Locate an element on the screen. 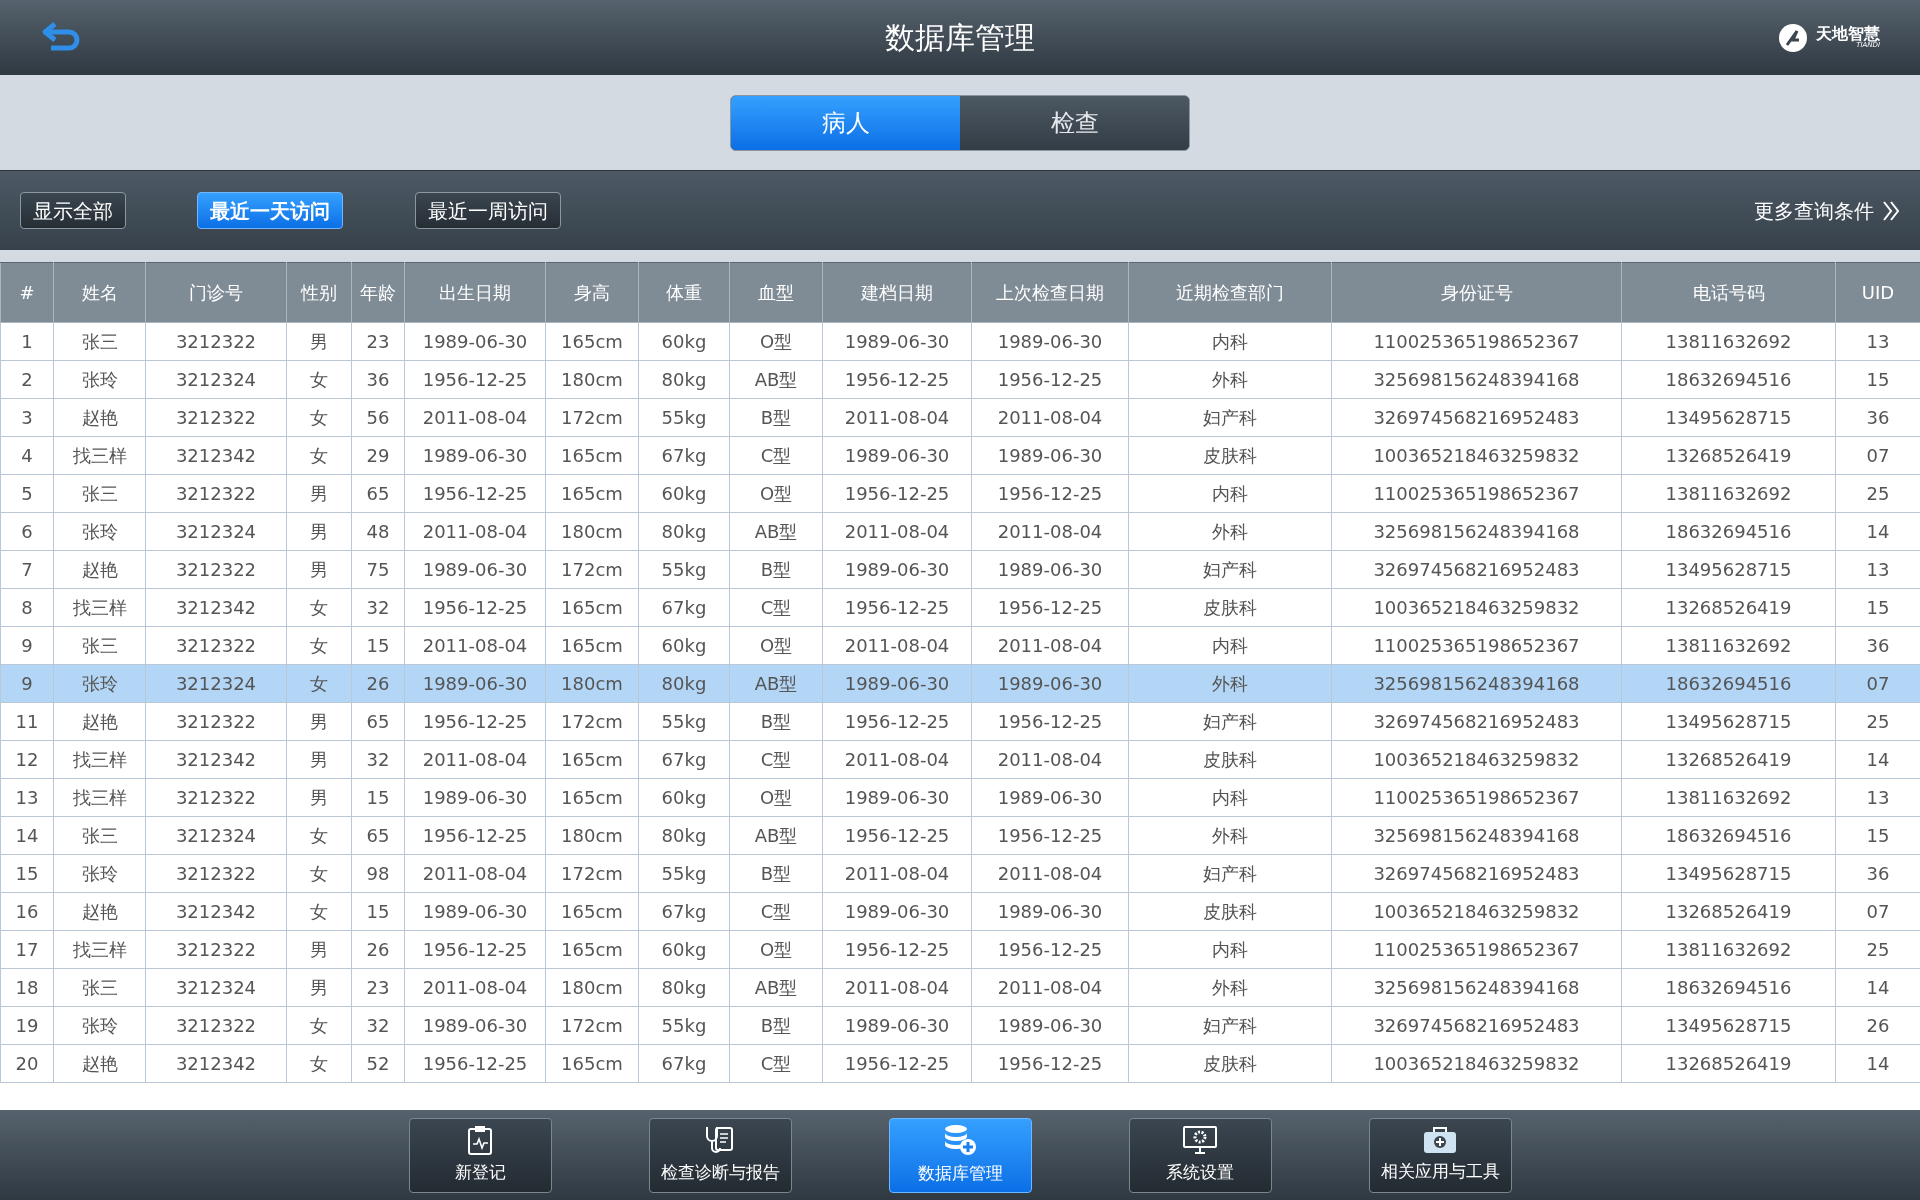 The height and width of the screenshot is (1200, 1920). nav-button: 检查诊断与报告 is located at coordinates (720, 1155).